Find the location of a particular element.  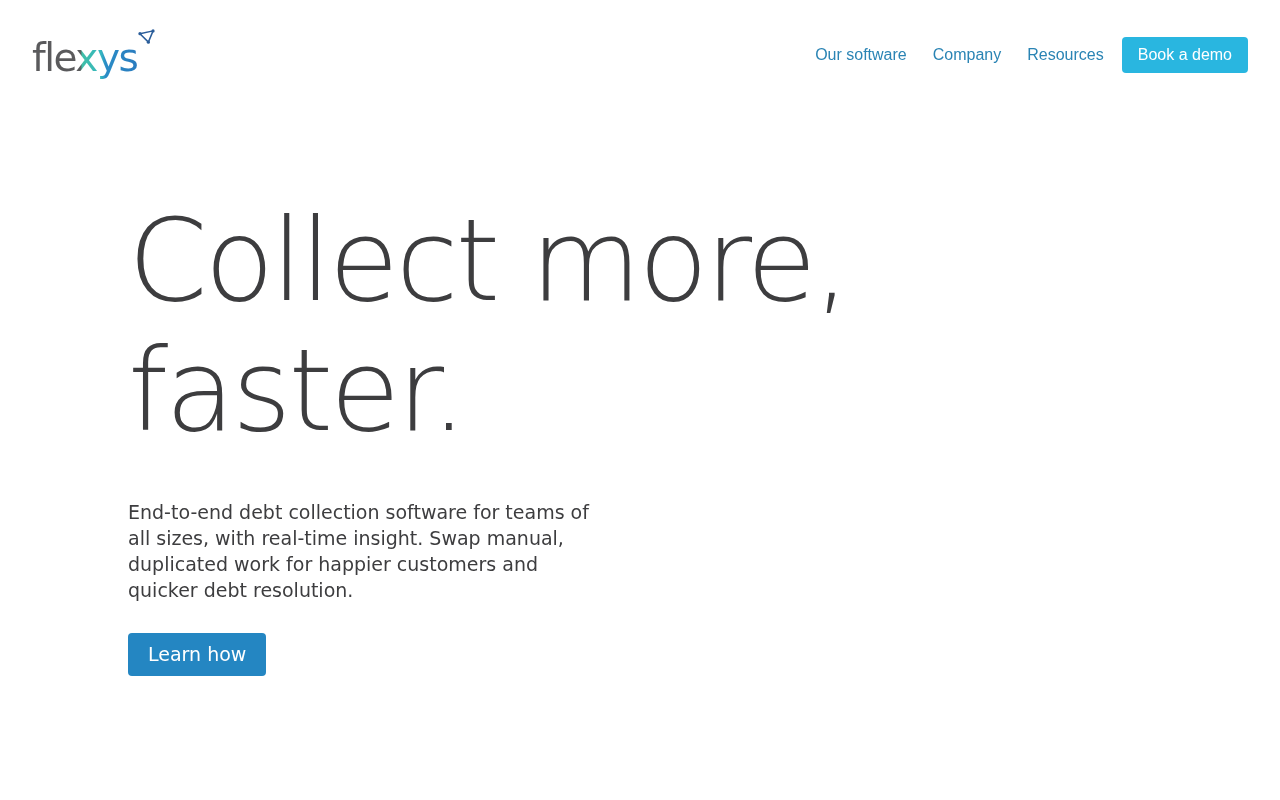

learn-how-button: Learn how is located at coordinates (197, 654).